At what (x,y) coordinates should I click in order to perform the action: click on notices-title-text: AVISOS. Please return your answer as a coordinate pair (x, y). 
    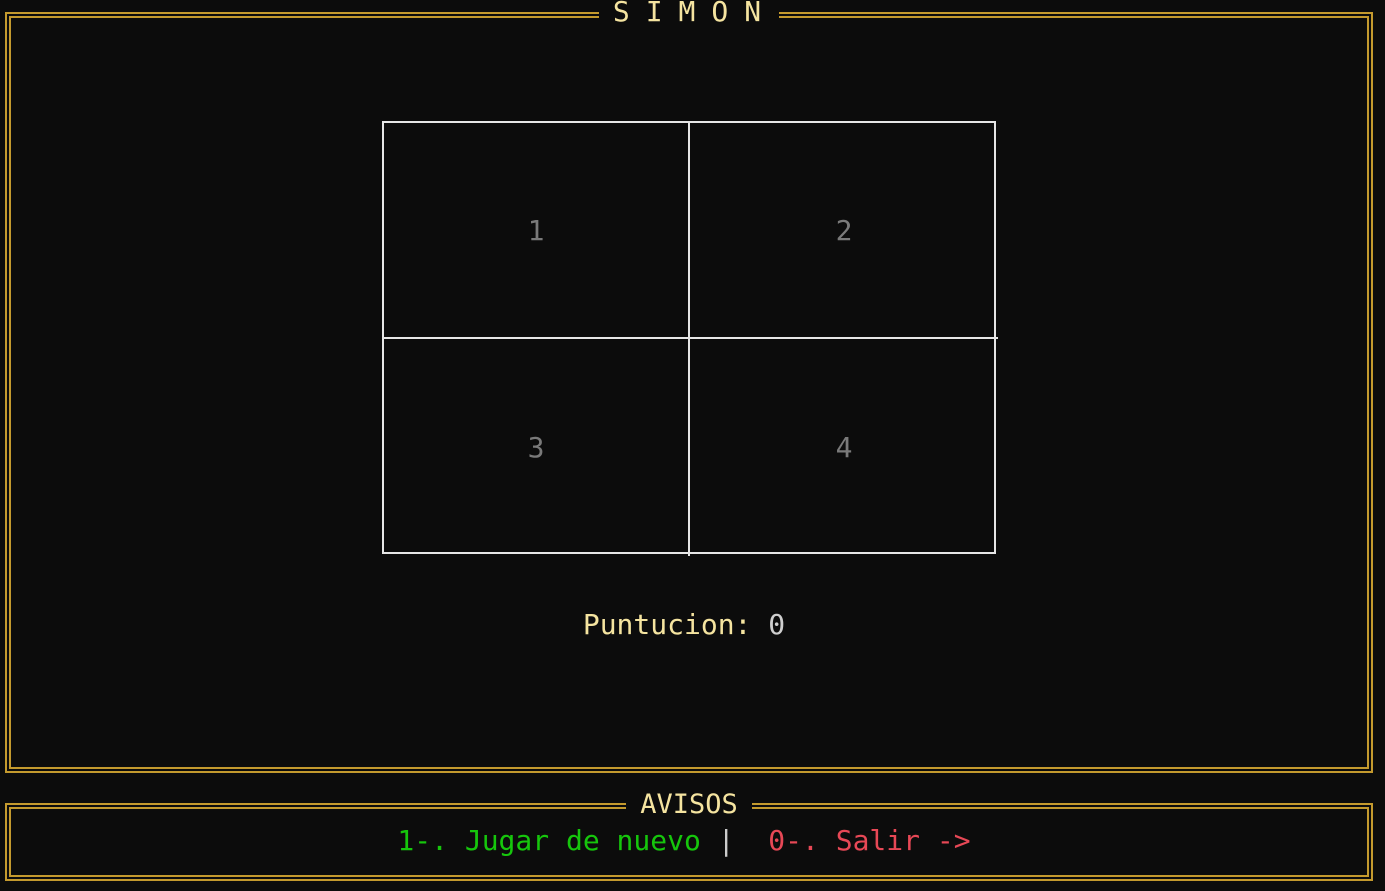
    Looking at the image, I should click on (689, 804).